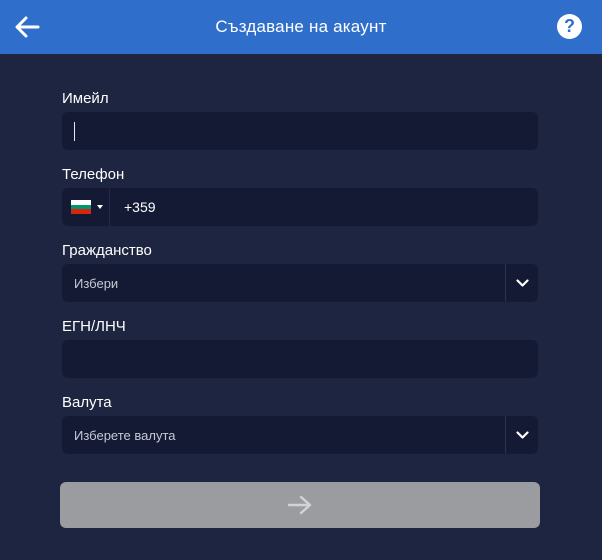 This screenshot has height=560, width=602. I want to click on page-title: Създаване на акаунт, so click(301, 26).